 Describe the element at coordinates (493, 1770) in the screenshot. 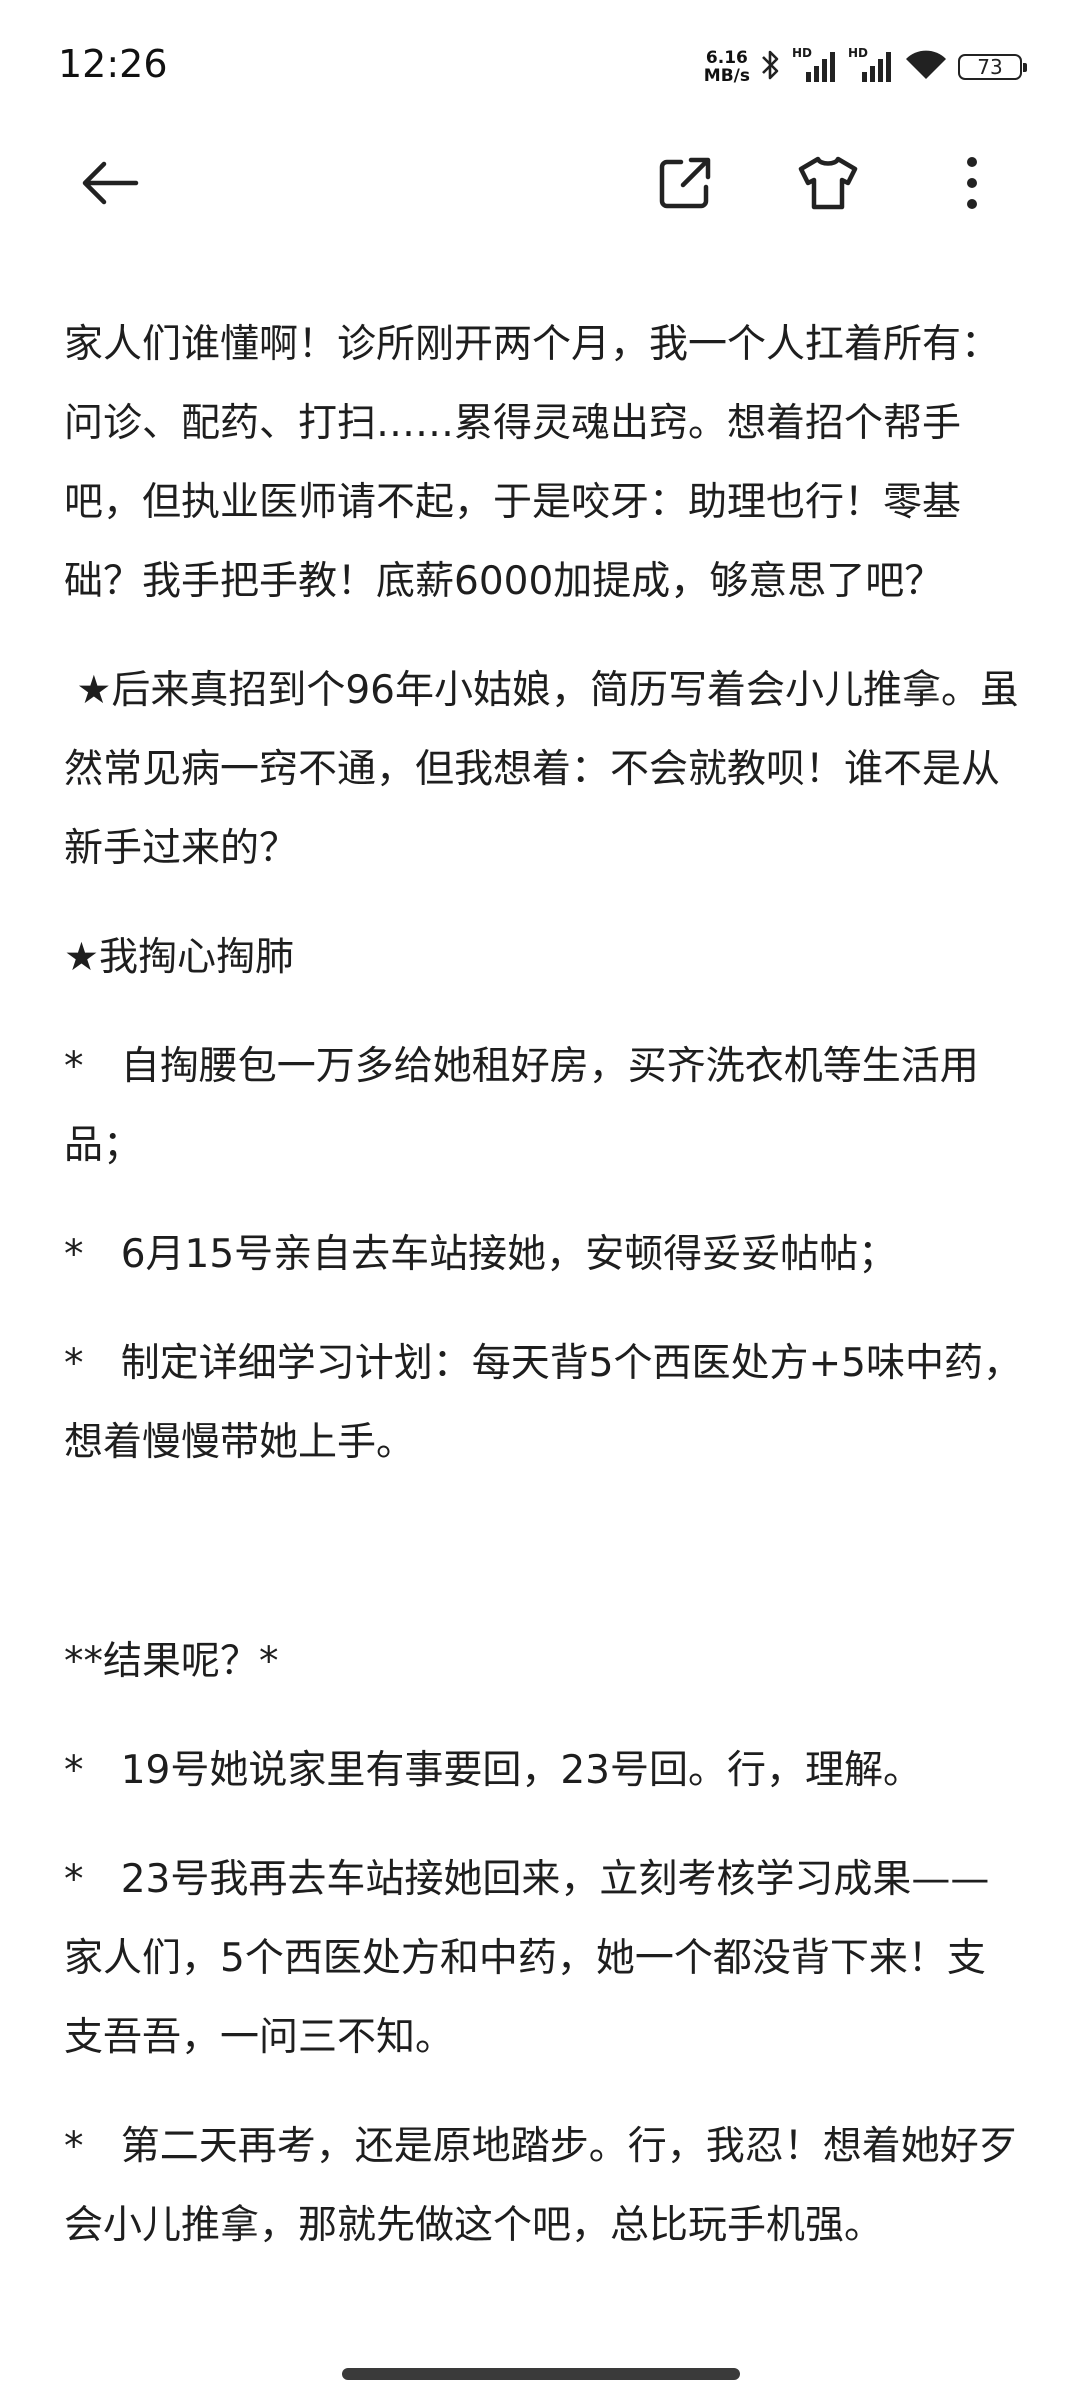

I see `article-list-item: * 19号她说家里有事要回，23号回。行，理解。` at that location.